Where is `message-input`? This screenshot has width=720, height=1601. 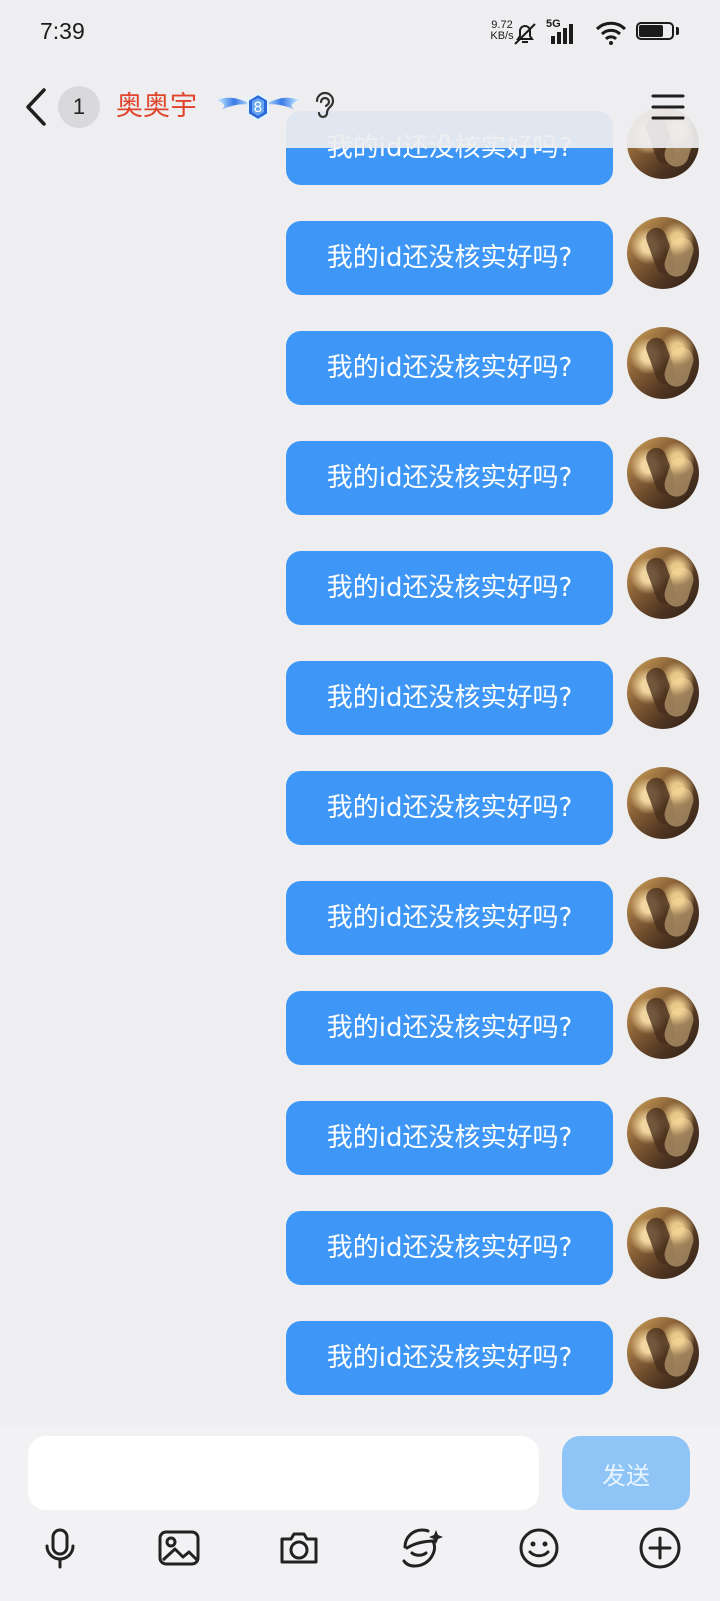 message-input is located at coordinates (283, 1473).